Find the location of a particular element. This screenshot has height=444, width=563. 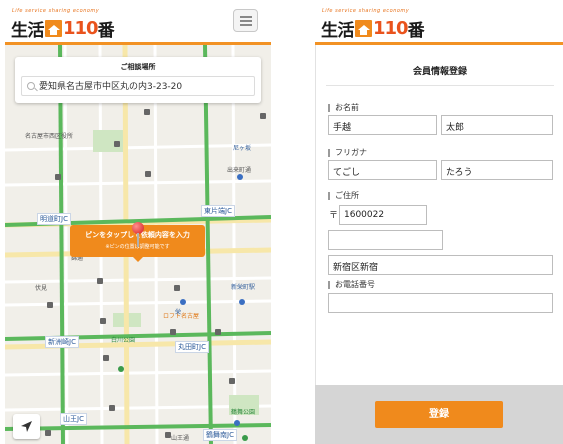

phone-label: お電話番号 is located at coordinates (351, 284).